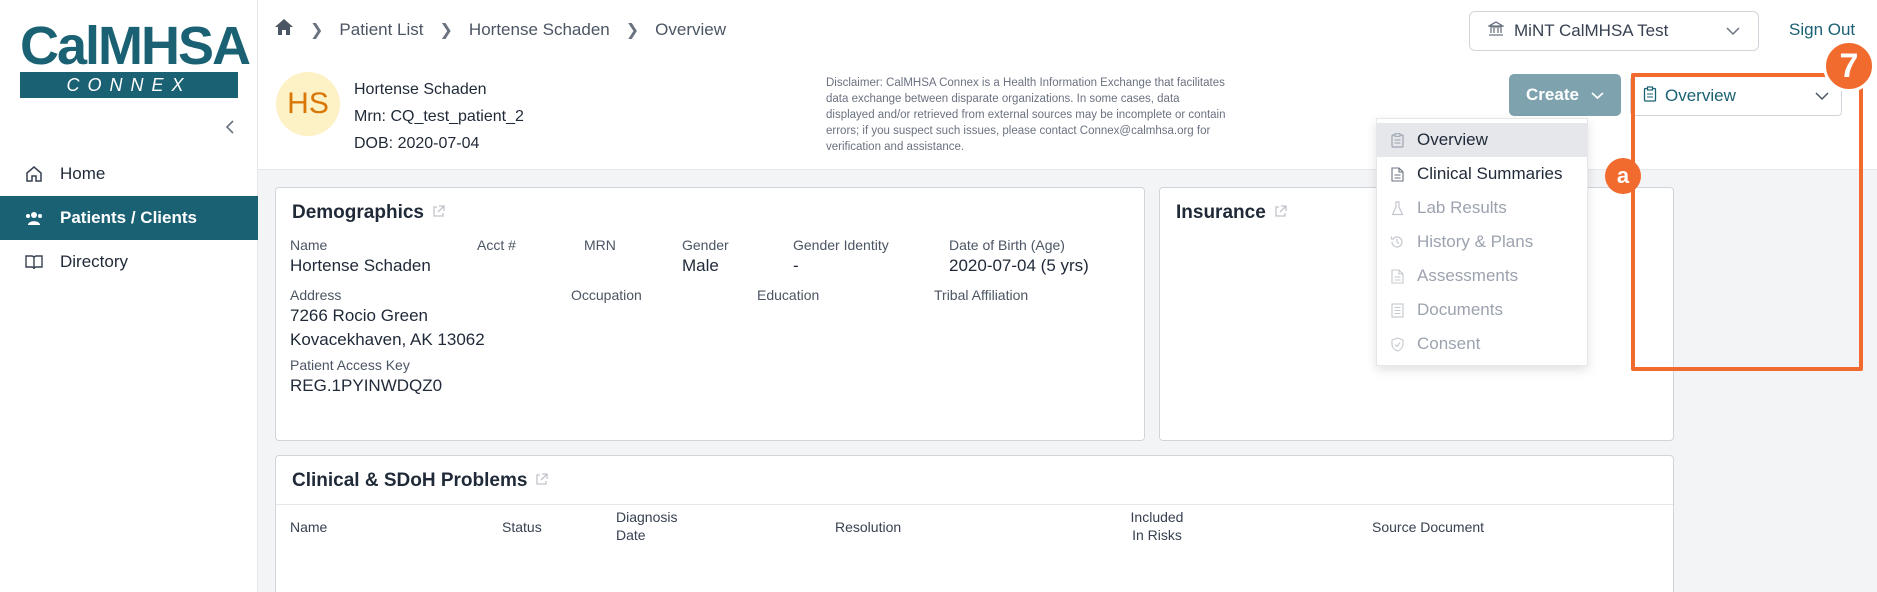 This screenshot has height=592, width=1877. What do you see at coordinates (1397, 208) in the screenshot?
I see `flask-icon` at bounding box center [1397, 208].